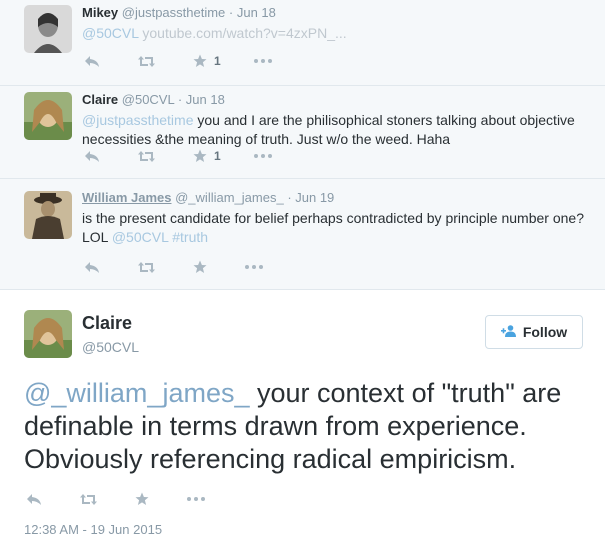 This screenshot has height=548, width=605. Describe the element at coordinates (545, 332) in the screenshot. I see `follow-label: Follow` at that location.